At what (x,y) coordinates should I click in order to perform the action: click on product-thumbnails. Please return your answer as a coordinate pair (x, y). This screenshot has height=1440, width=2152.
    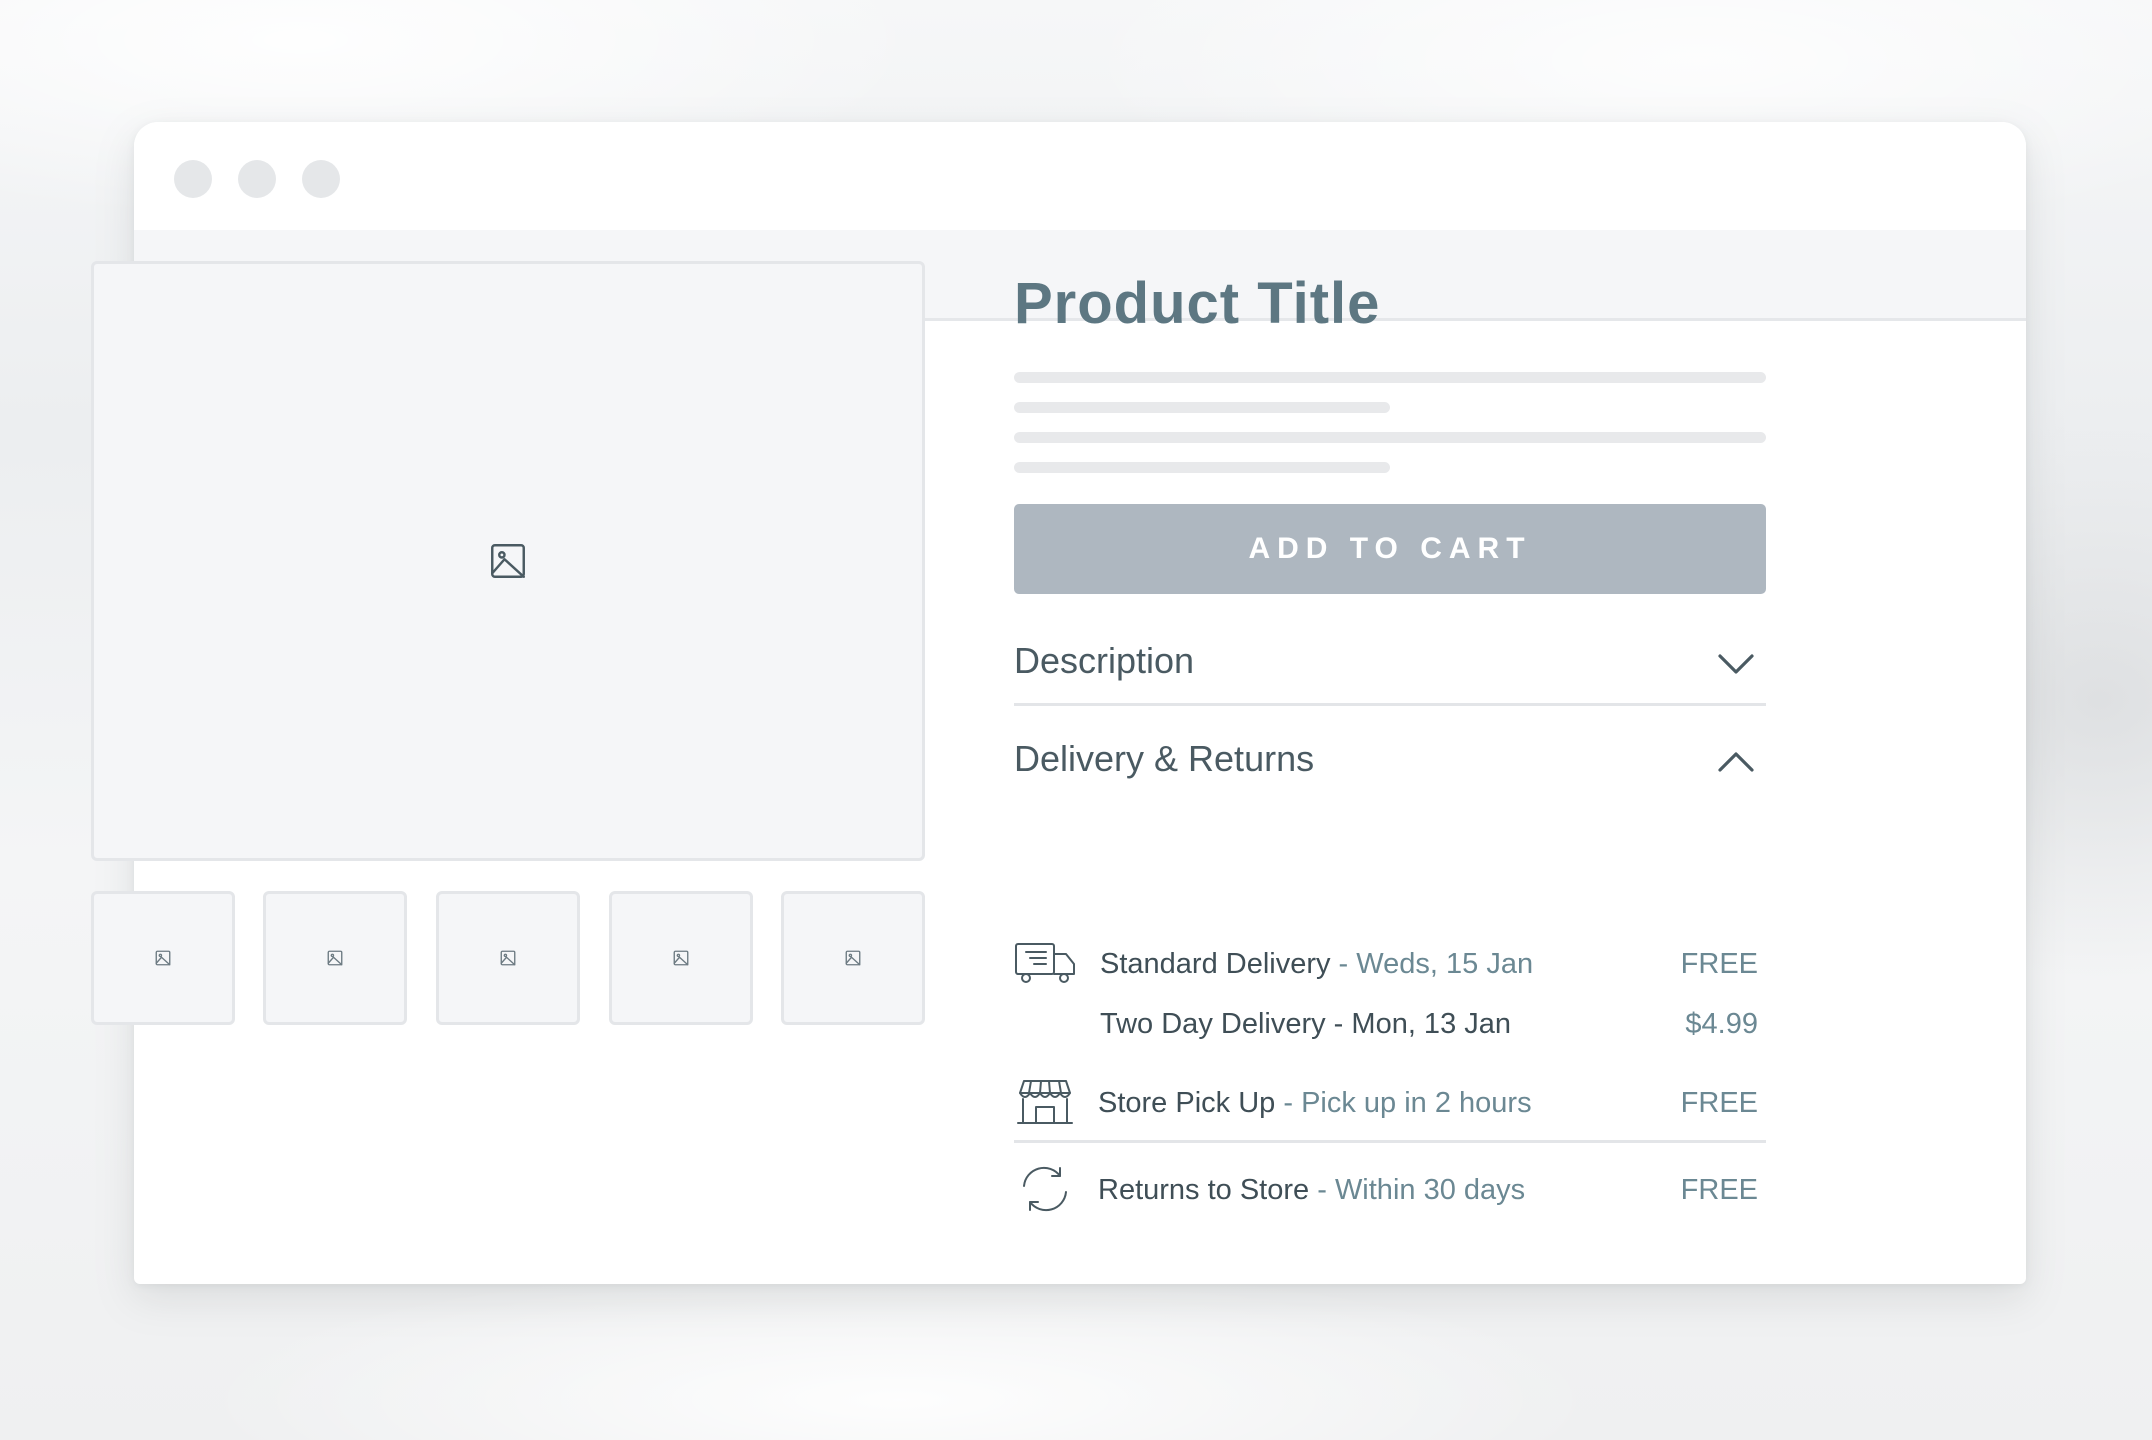
    Looking at the image, I should click on (508, 958).